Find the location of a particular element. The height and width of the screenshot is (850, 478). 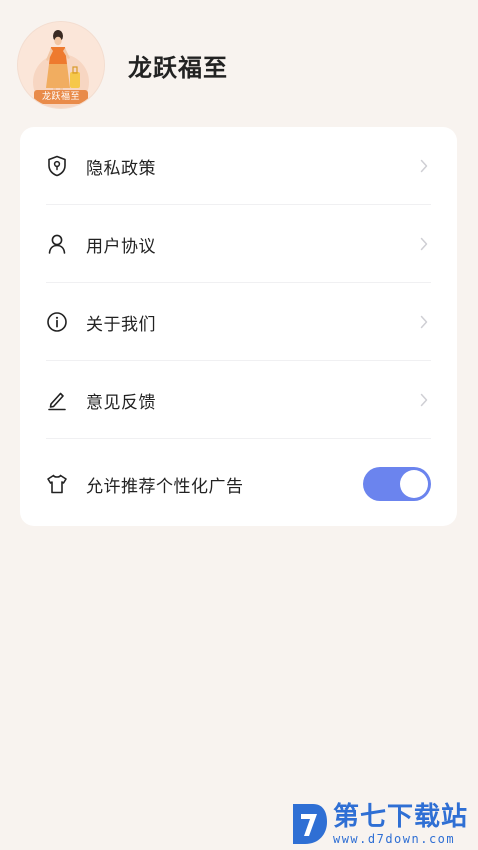

menu-item-about-us: 关于我们 is located at coordinates (238, 322).